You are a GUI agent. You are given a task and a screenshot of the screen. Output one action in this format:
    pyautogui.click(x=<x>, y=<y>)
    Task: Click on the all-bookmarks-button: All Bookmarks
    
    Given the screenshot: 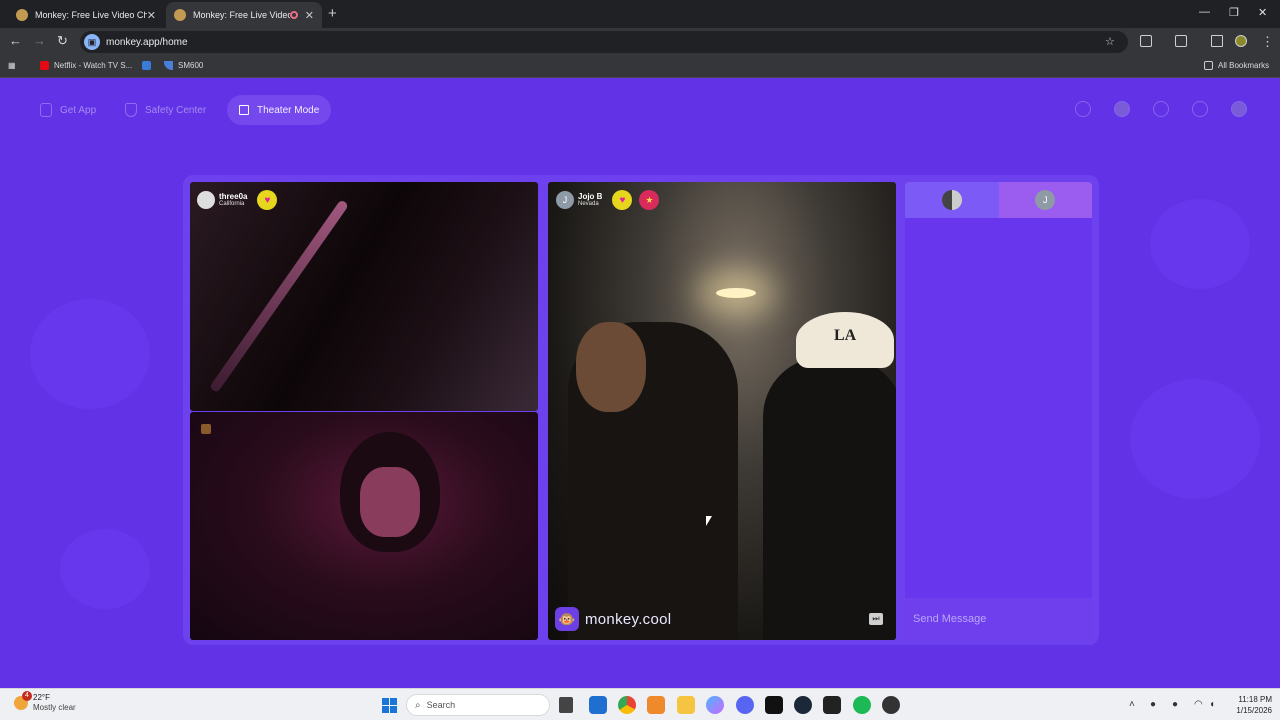 What is the action you would take?
    pyautogui.click(x=1236, y=65)
    